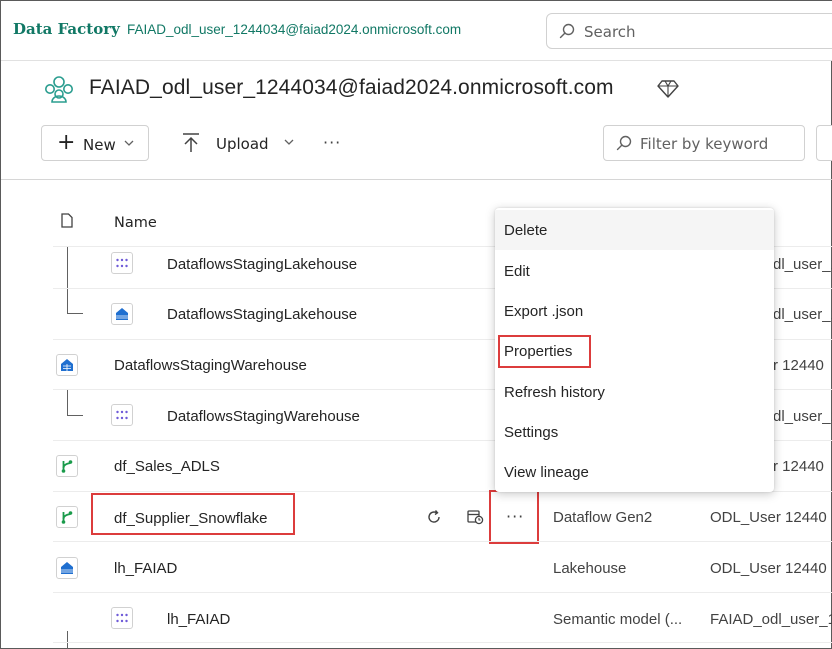 This screenshot has height=649, width=832. What do you see at coordinates (603, 517) in the screenshot?
I see `item-type: Dataflow Gen2` at bounding box center [603, 517].